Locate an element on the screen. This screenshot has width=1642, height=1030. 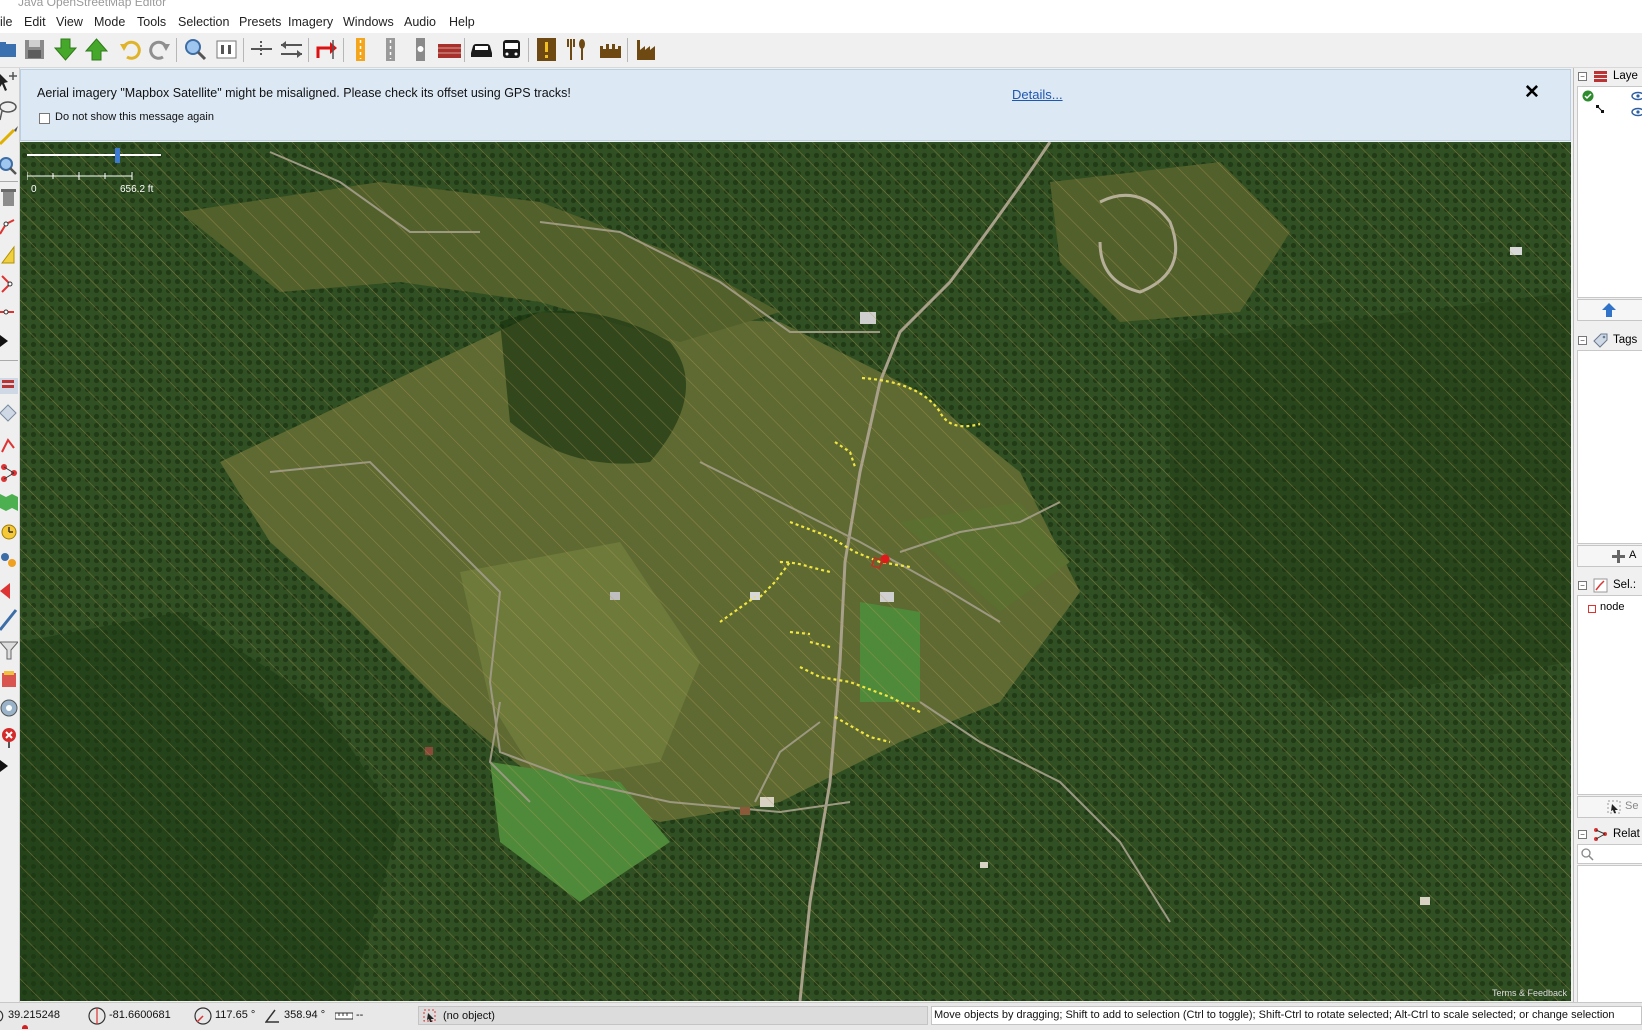
car-icon is located at coordinates (481, 49).